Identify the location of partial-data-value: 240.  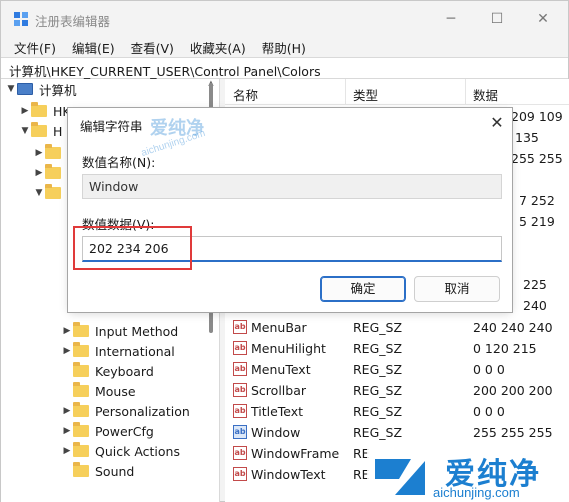
(535, 305).